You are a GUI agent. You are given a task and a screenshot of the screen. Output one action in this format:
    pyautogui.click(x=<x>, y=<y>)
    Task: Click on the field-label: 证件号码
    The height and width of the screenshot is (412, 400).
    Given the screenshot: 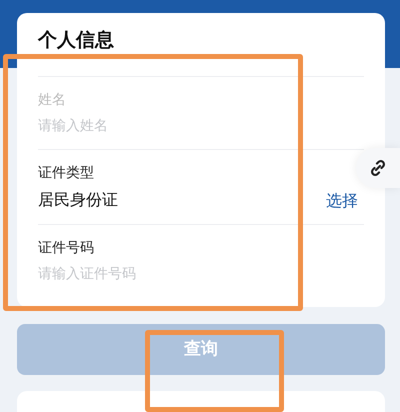 What is the action you would take?
    pyautogui.click(x=66, y=248)
    